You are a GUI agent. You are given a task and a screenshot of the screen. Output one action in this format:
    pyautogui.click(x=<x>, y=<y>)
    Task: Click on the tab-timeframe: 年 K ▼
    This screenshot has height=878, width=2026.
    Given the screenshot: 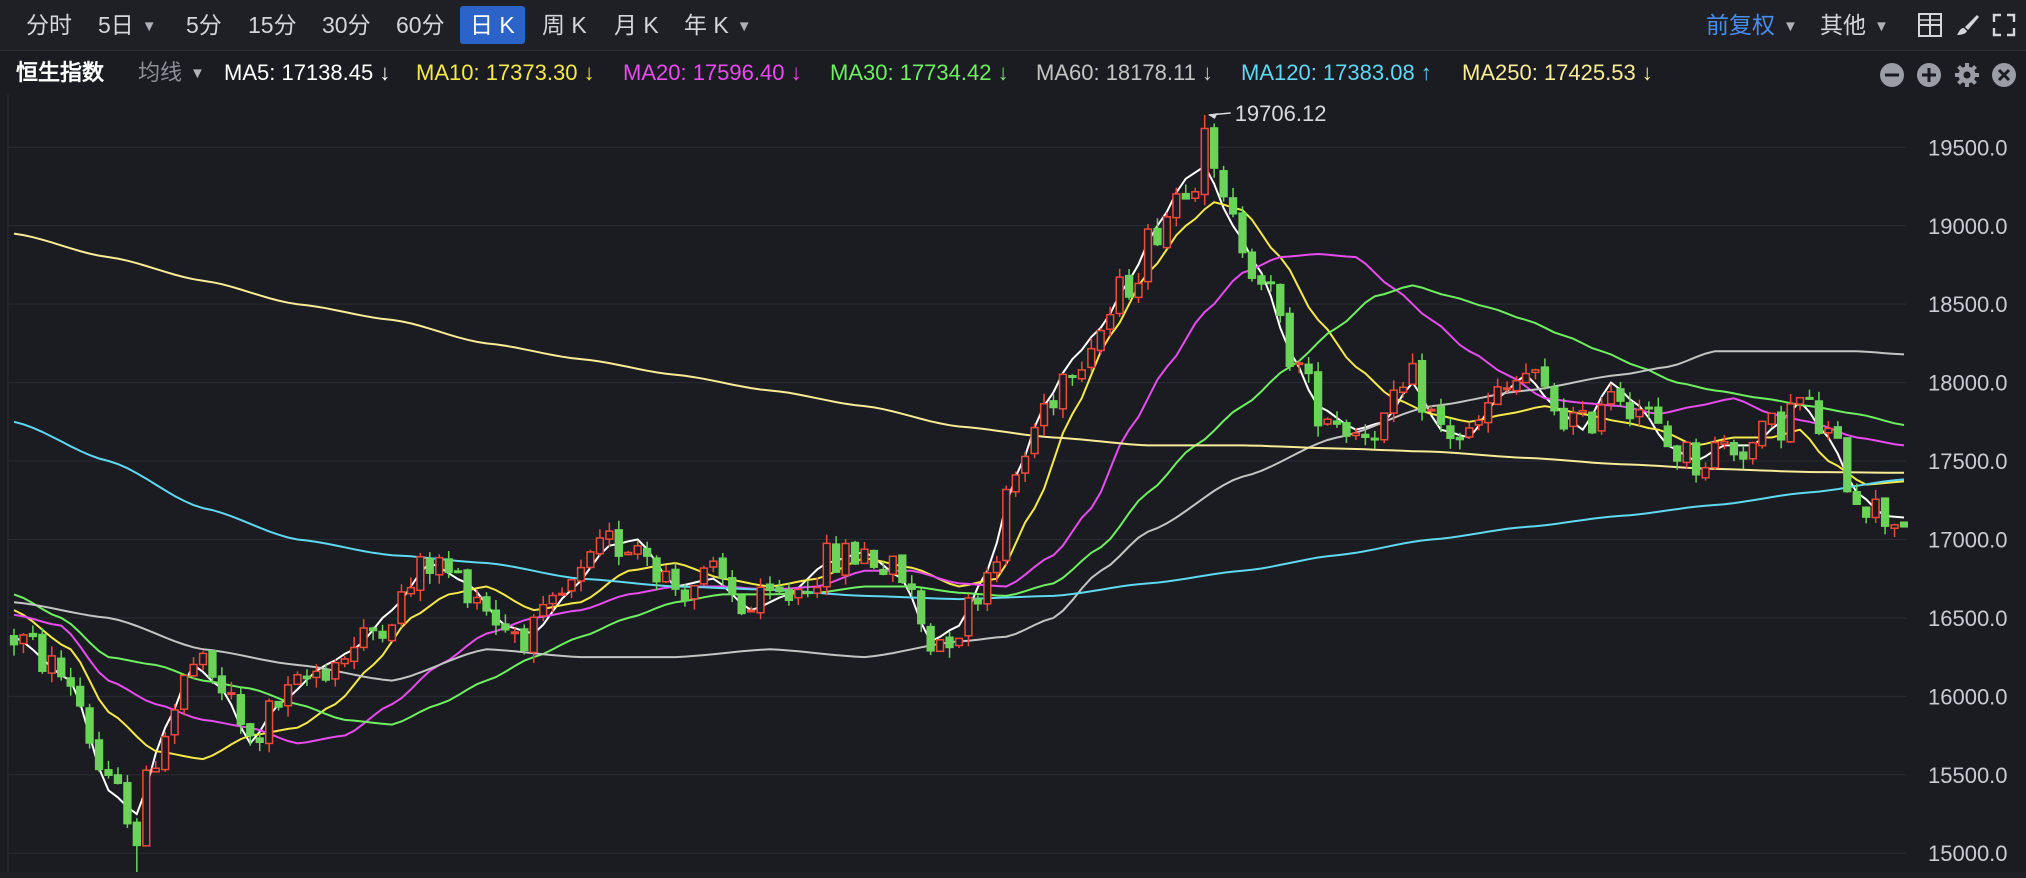 What is the action you would take?
    pyautogui.click(x=718, y=25)
    